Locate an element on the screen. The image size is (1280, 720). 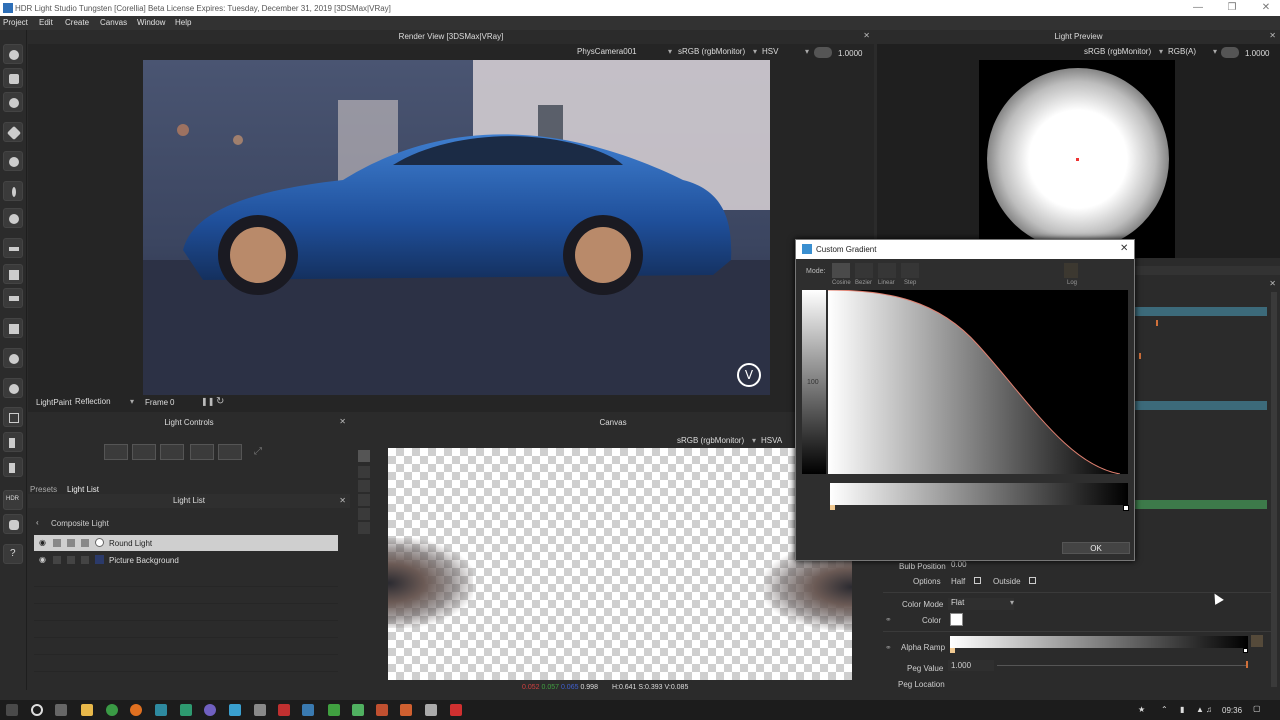
chevron-up-icon: ⌃ is located at coordinates (1164, 709).